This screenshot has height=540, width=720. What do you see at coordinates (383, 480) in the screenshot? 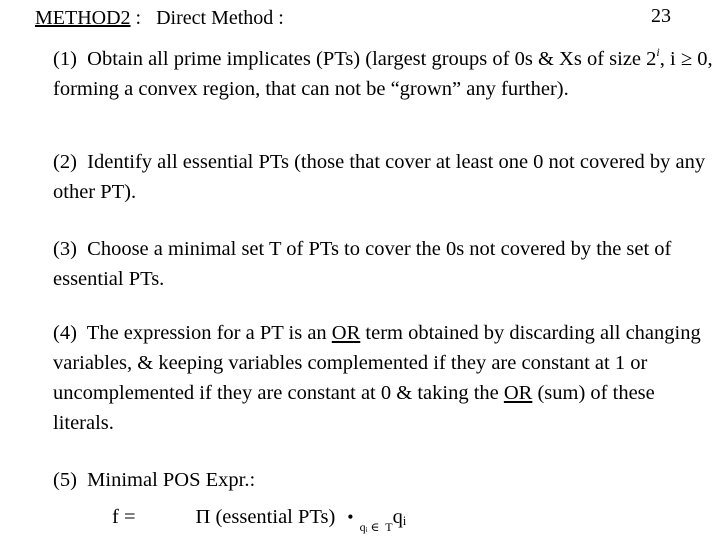
I see `step-5: (5) Minimal POS Expr.:` at bounding box center [383, 480].